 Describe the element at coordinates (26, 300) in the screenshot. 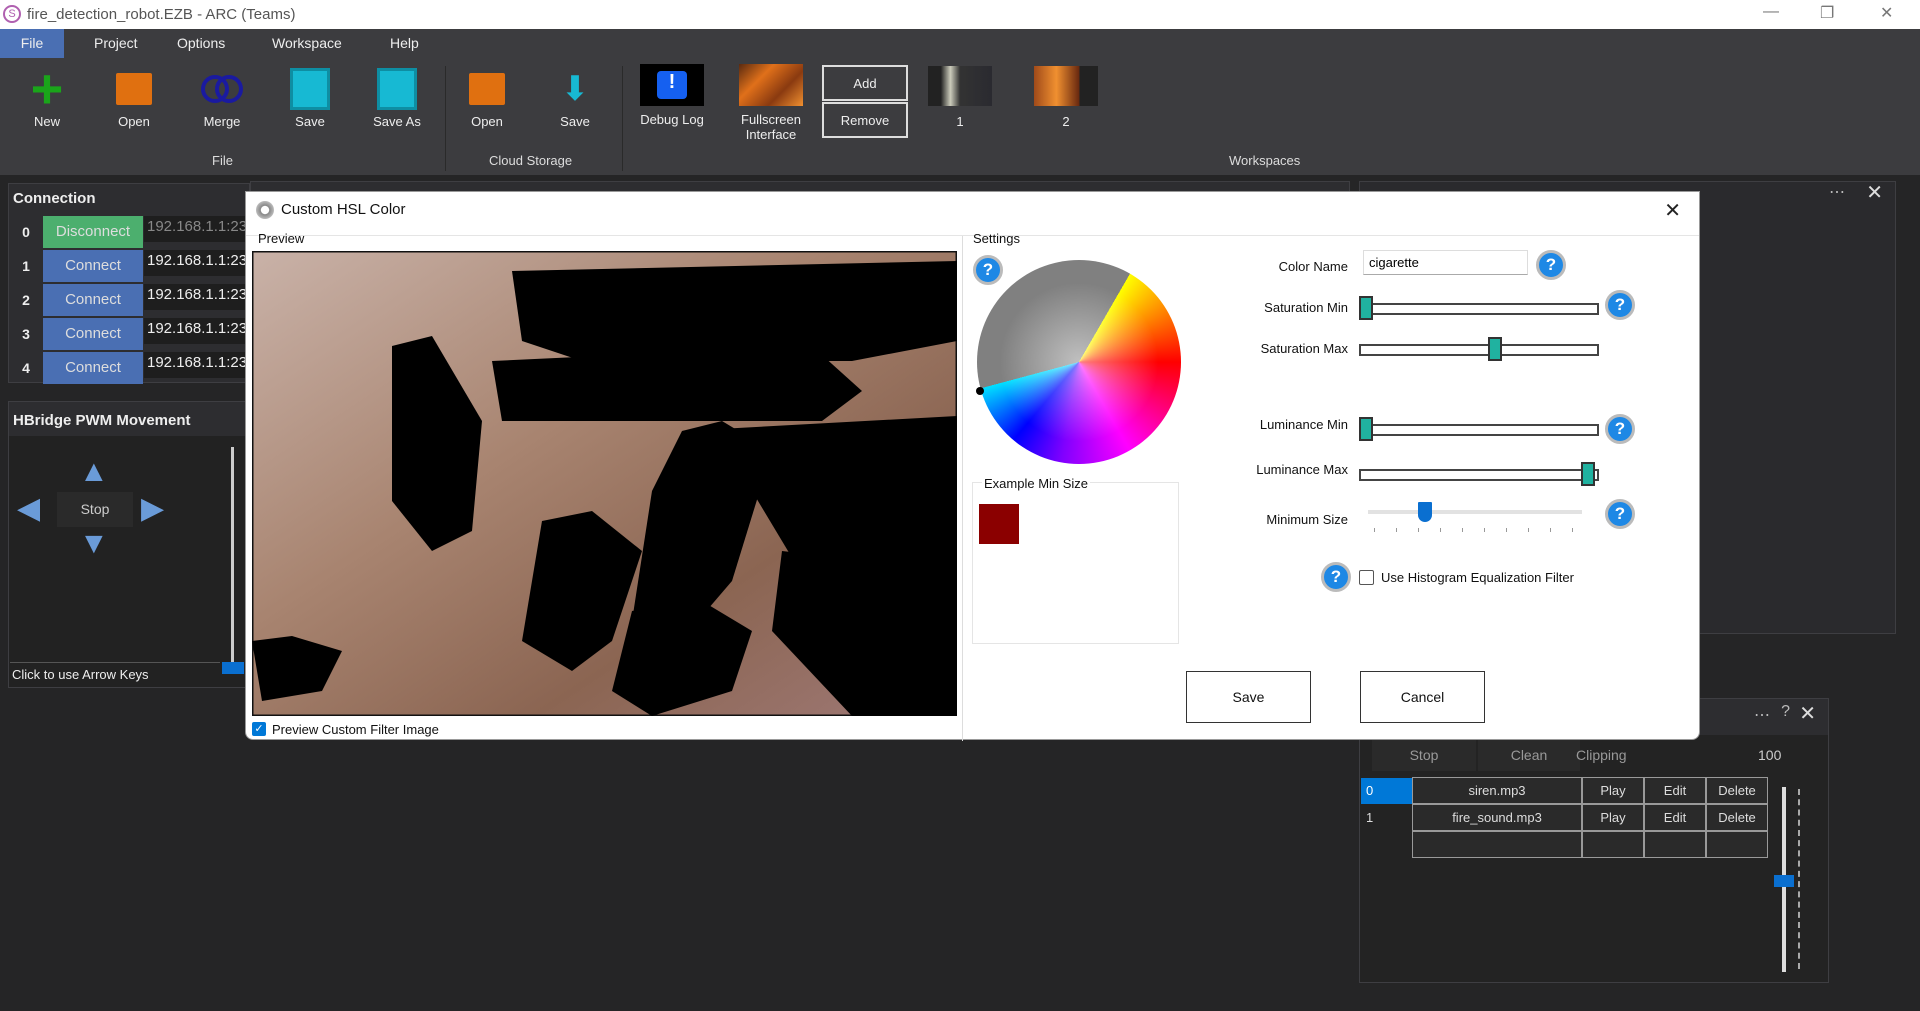

I see `row-index: 2` at that location.